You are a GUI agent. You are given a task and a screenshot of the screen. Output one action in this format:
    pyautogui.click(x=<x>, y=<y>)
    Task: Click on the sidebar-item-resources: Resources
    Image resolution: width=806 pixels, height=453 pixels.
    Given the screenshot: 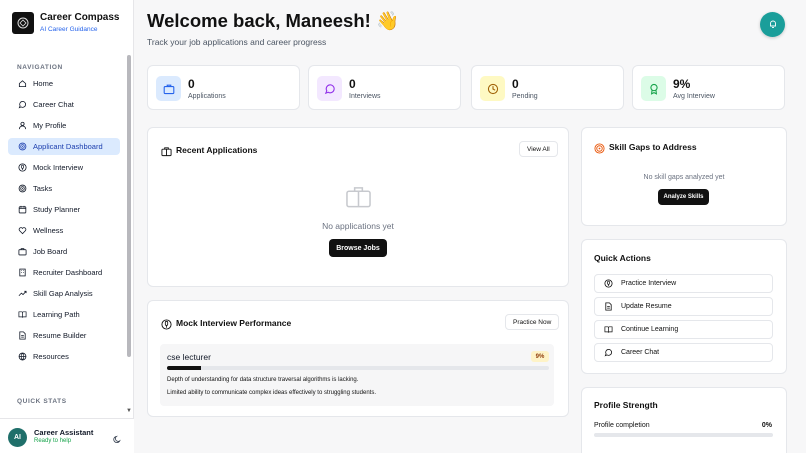 What is the action you would take?
    pyautogui.click(x=64, y=356)
    